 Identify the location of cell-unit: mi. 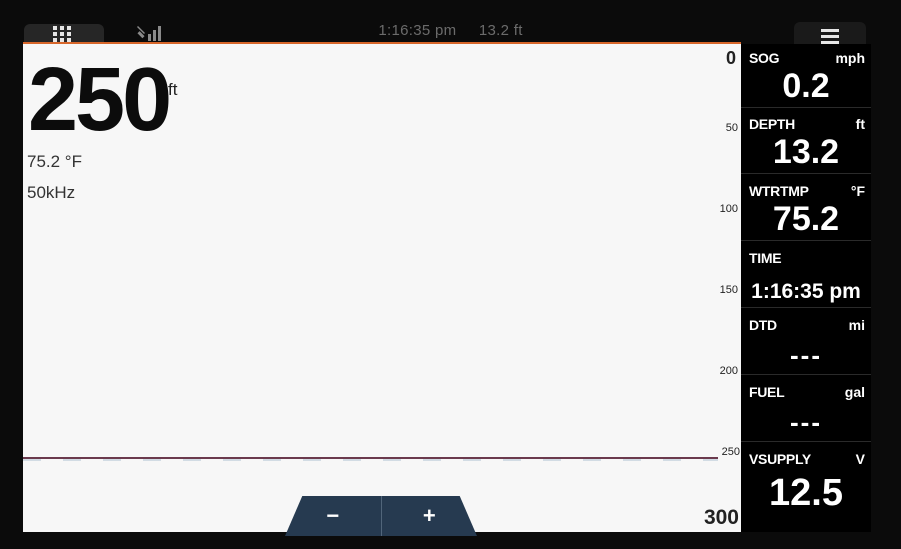
(856, 325).